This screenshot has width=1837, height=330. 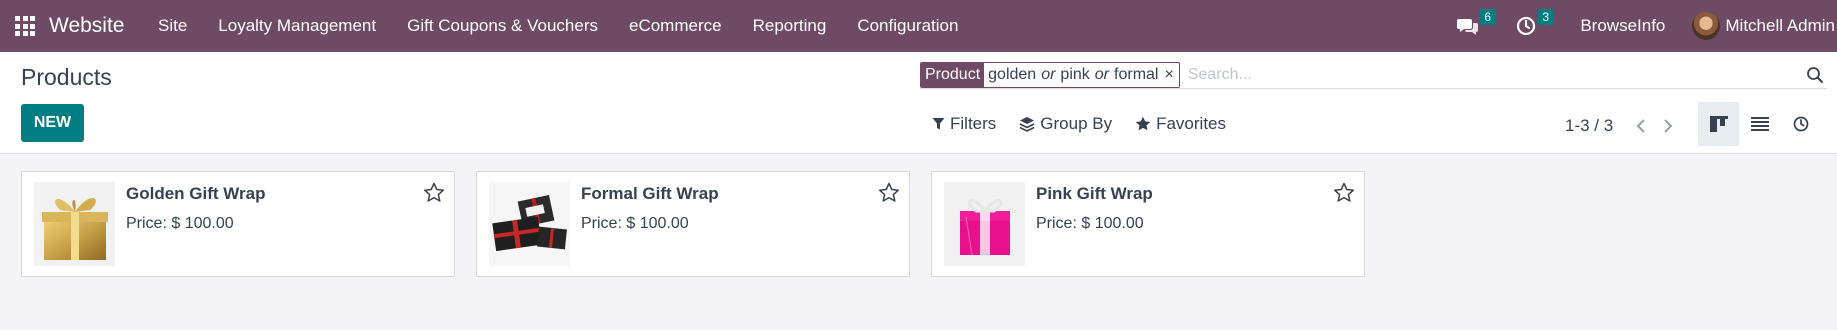 I want to click on group-by-button: Group By, so click(x=1065, y=124).